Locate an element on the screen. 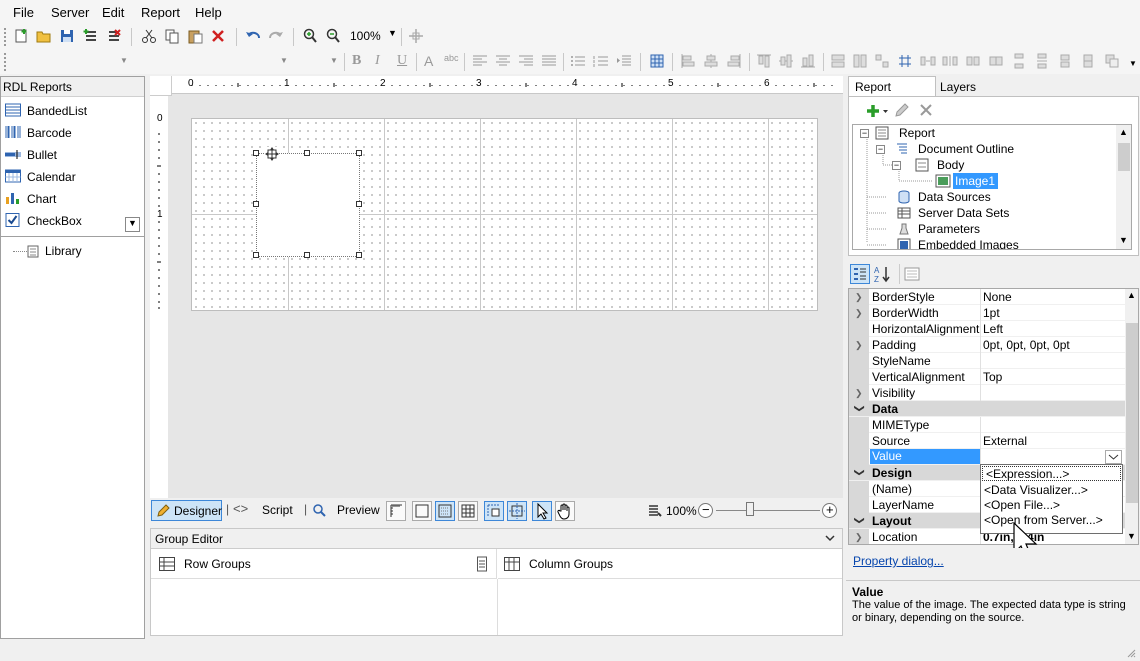 This screenshot has height=661, width=1140. align-lefts-icon is located at coordinates (688, 61).